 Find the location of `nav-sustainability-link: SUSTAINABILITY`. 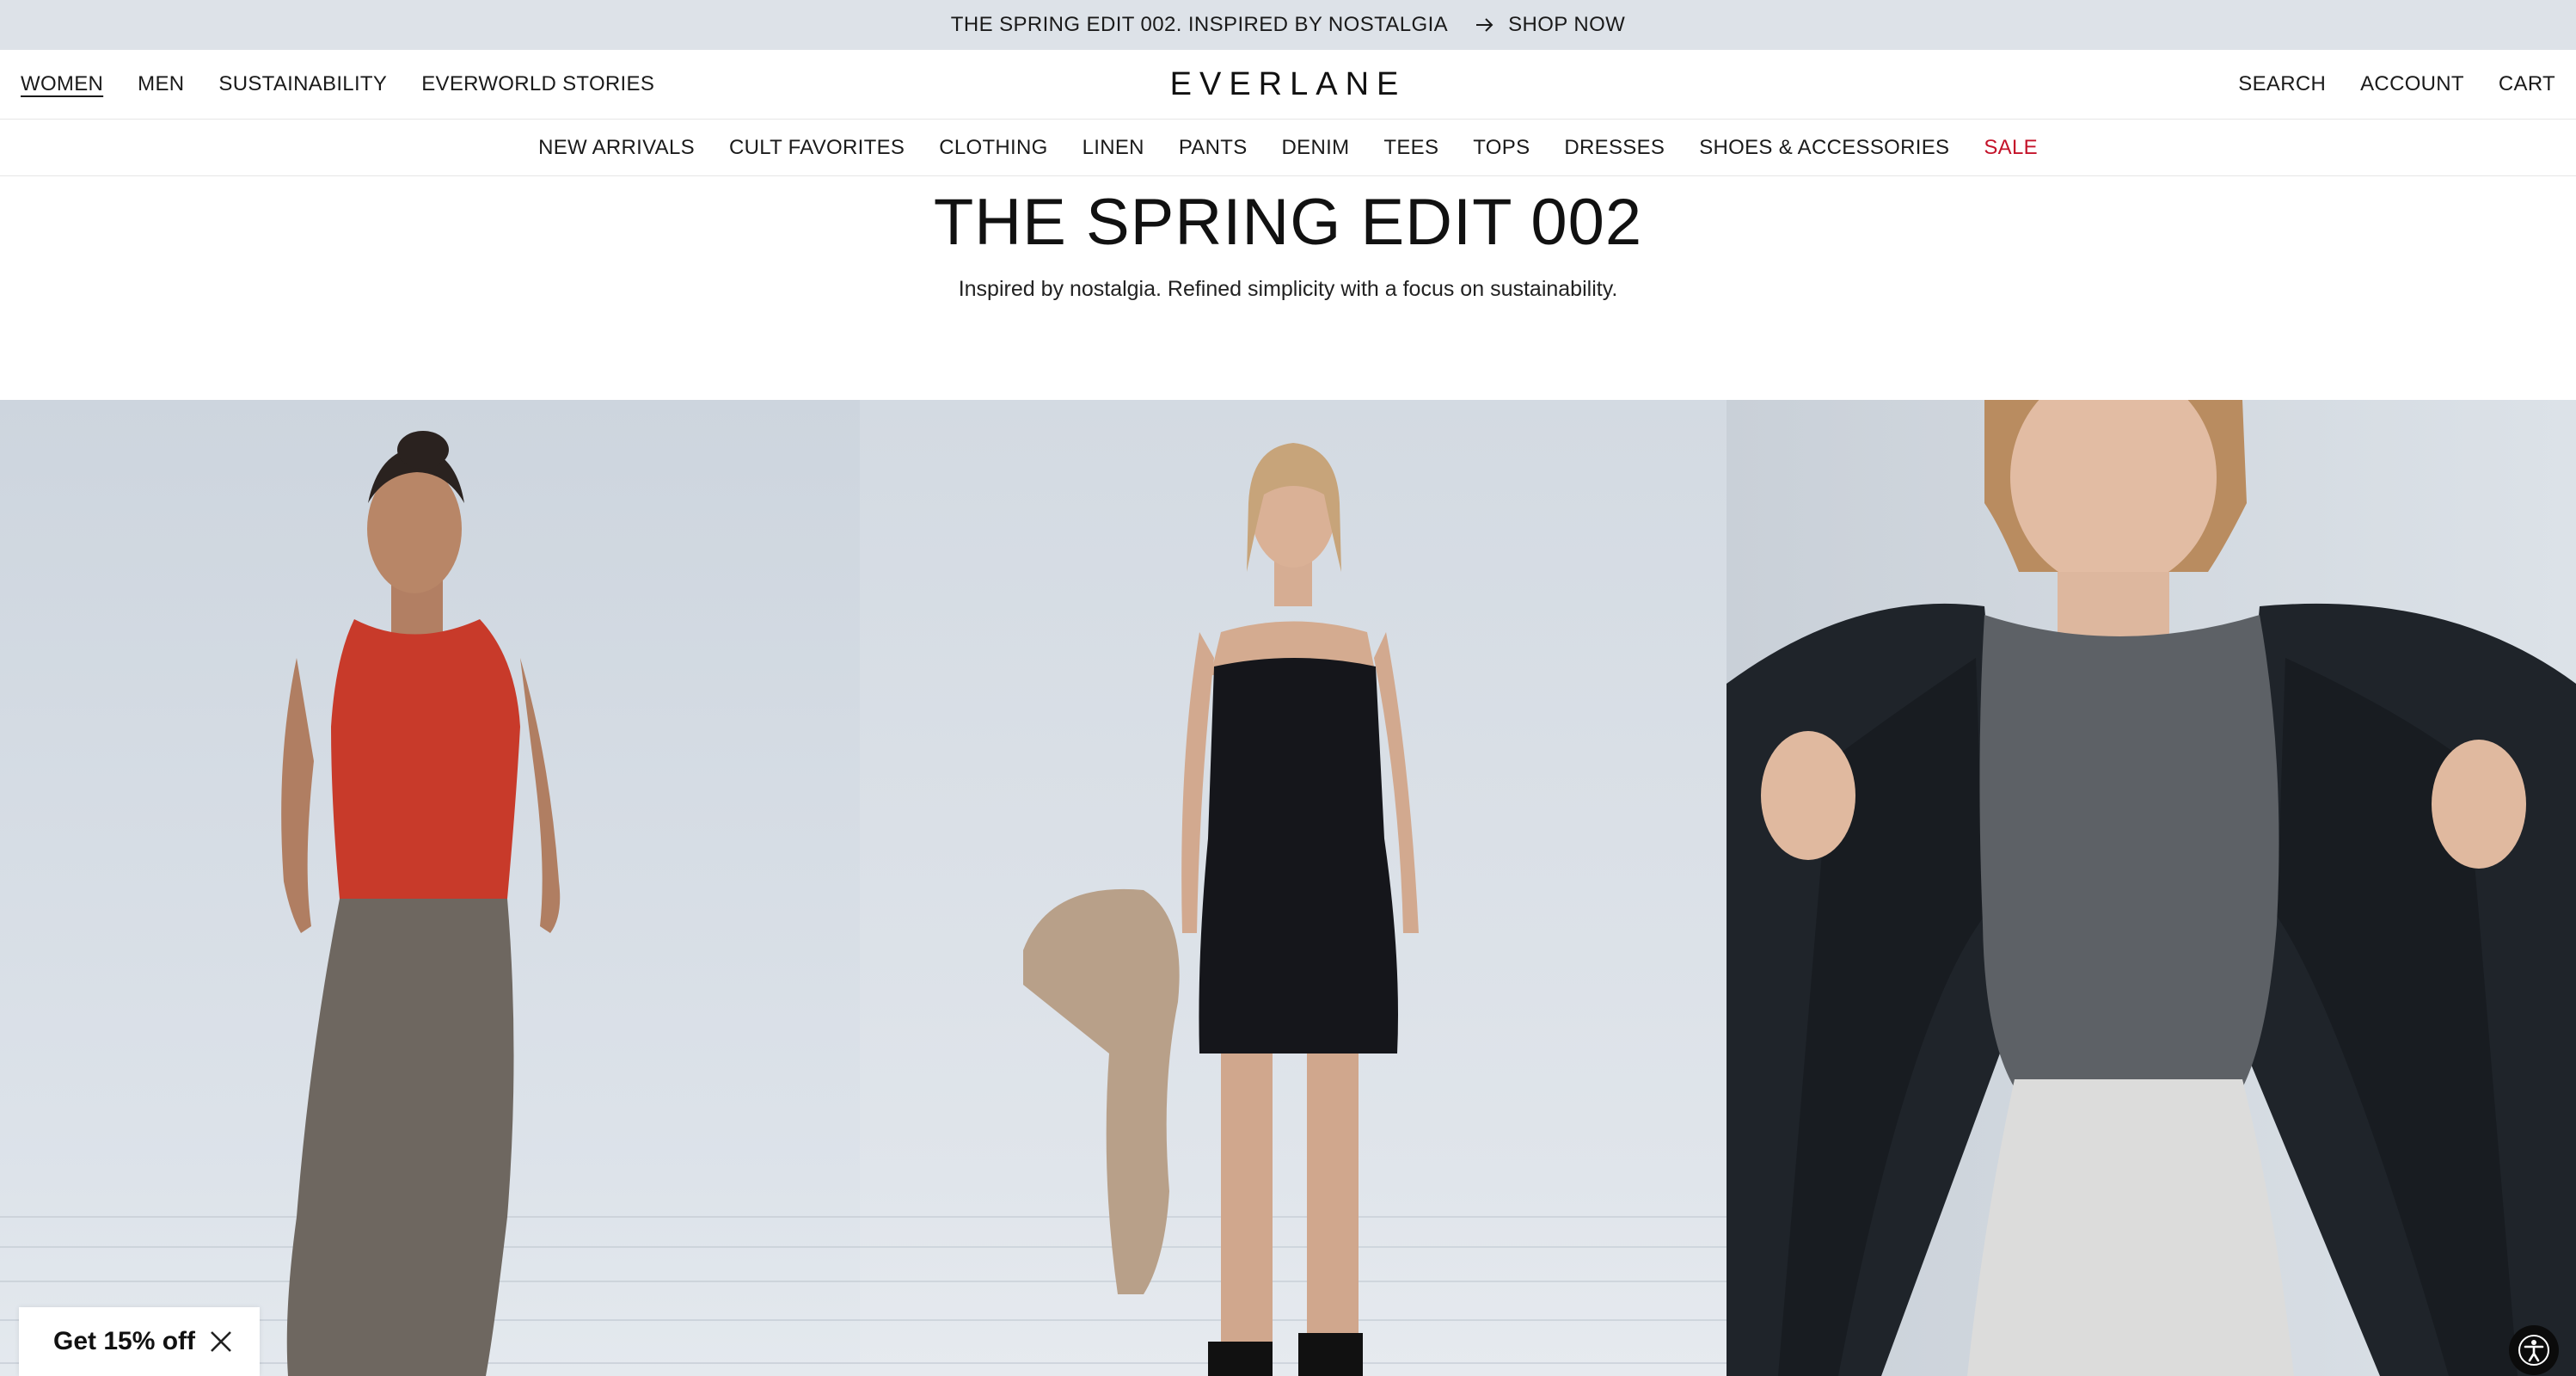

nav-sustainability-link: SUSTAINABILITY is located at coordinates (302, 84).